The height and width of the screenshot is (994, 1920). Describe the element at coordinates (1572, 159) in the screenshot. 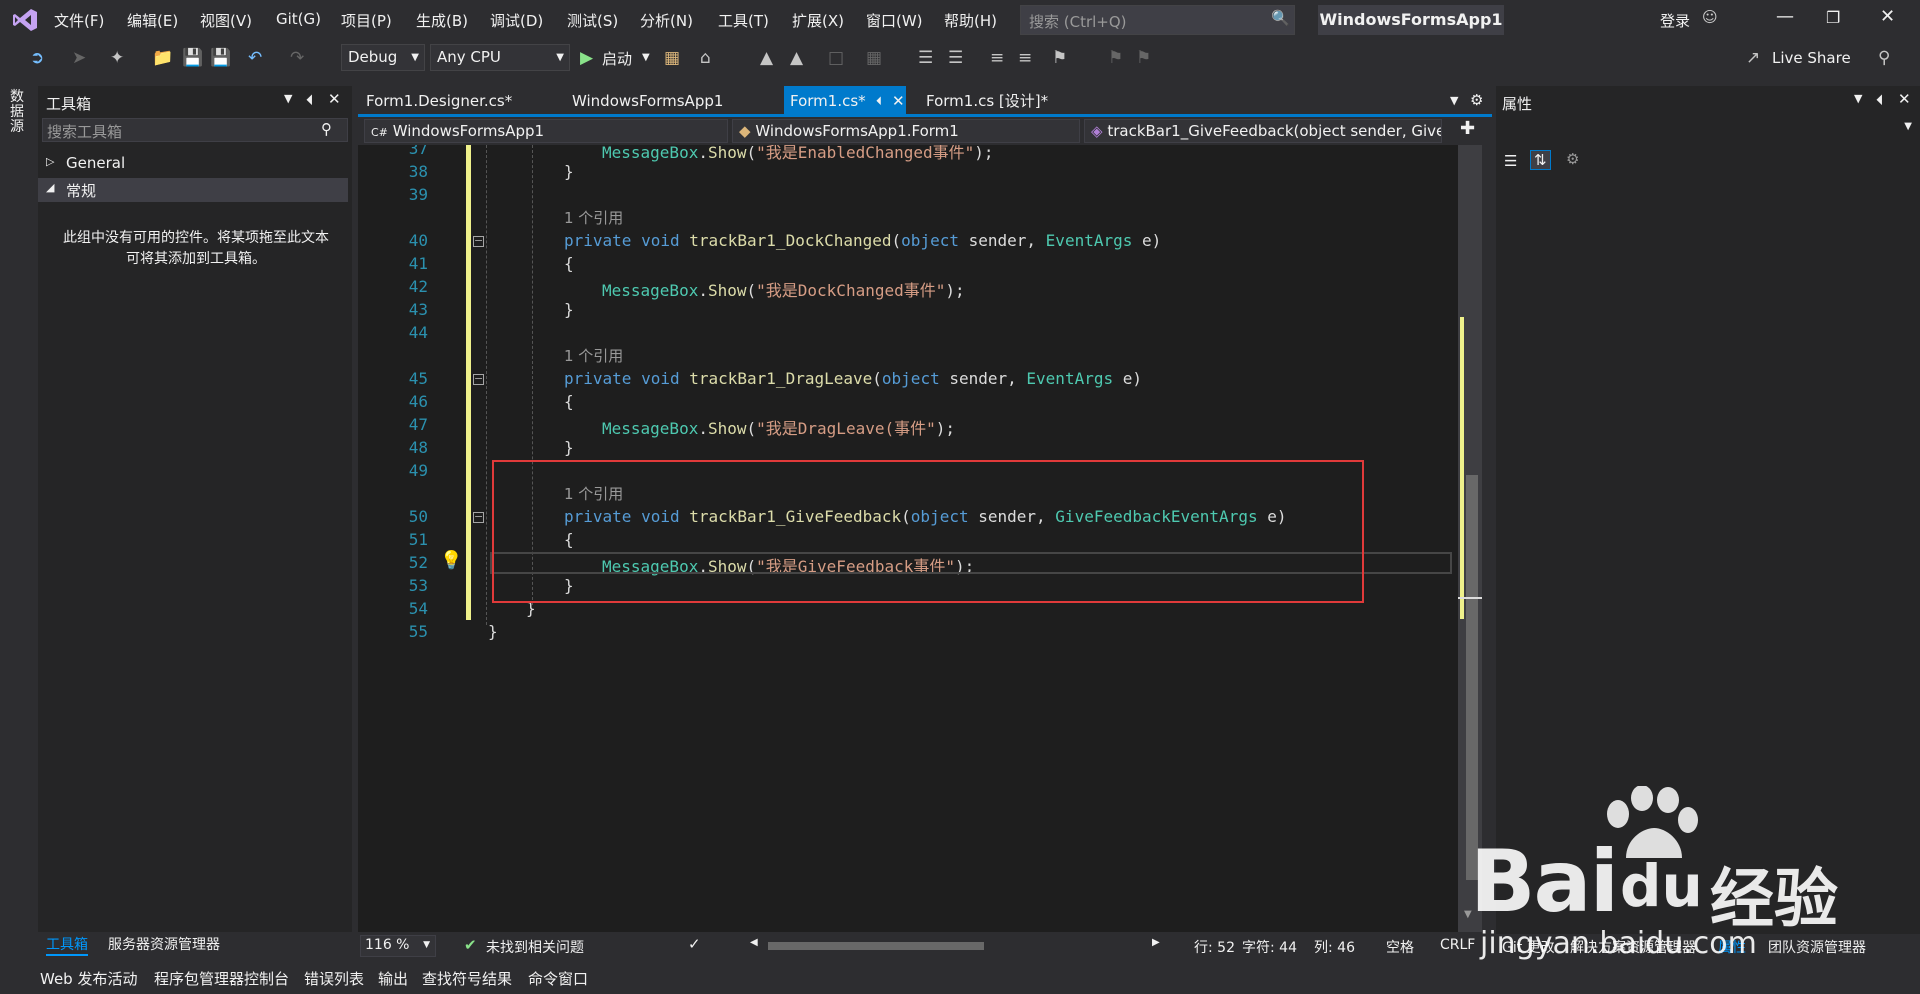

I see `property-pages-icon: ⚙` at that location.